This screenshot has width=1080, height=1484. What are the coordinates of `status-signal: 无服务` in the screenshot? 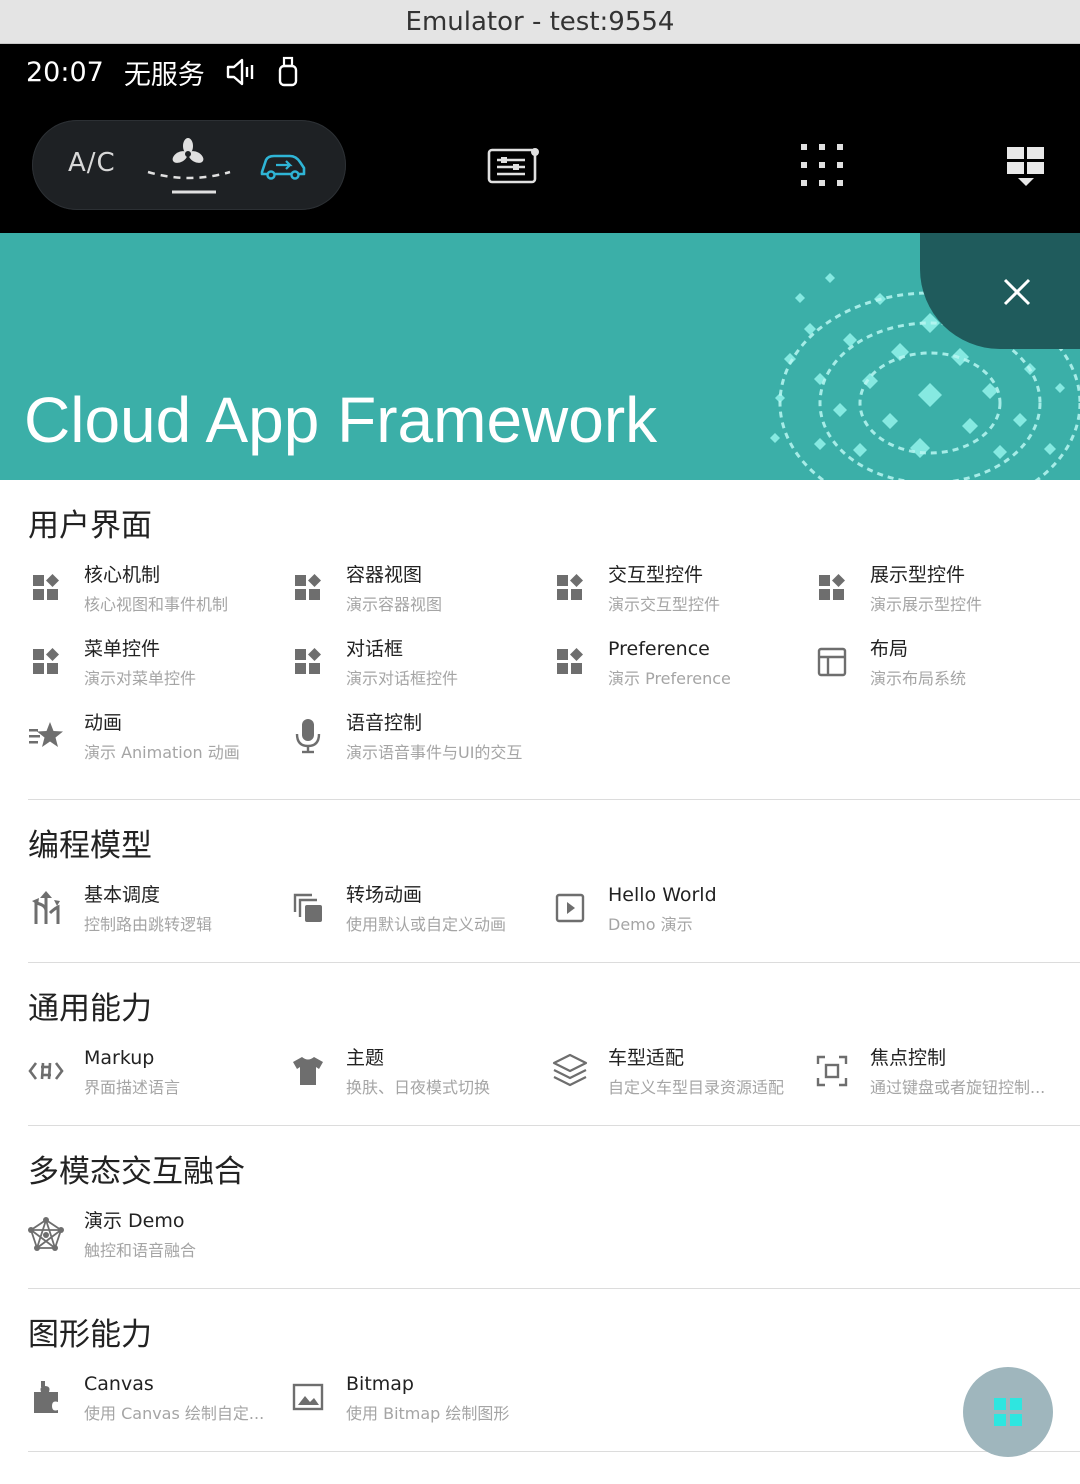 It's located at (164, 75).